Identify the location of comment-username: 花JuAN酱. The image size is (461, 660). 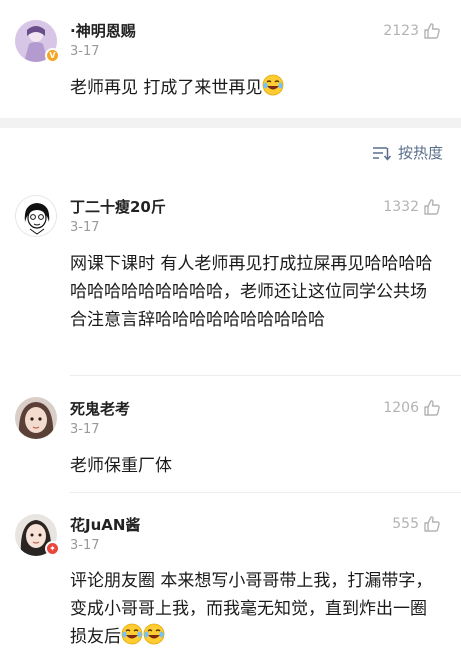
(105, 524).